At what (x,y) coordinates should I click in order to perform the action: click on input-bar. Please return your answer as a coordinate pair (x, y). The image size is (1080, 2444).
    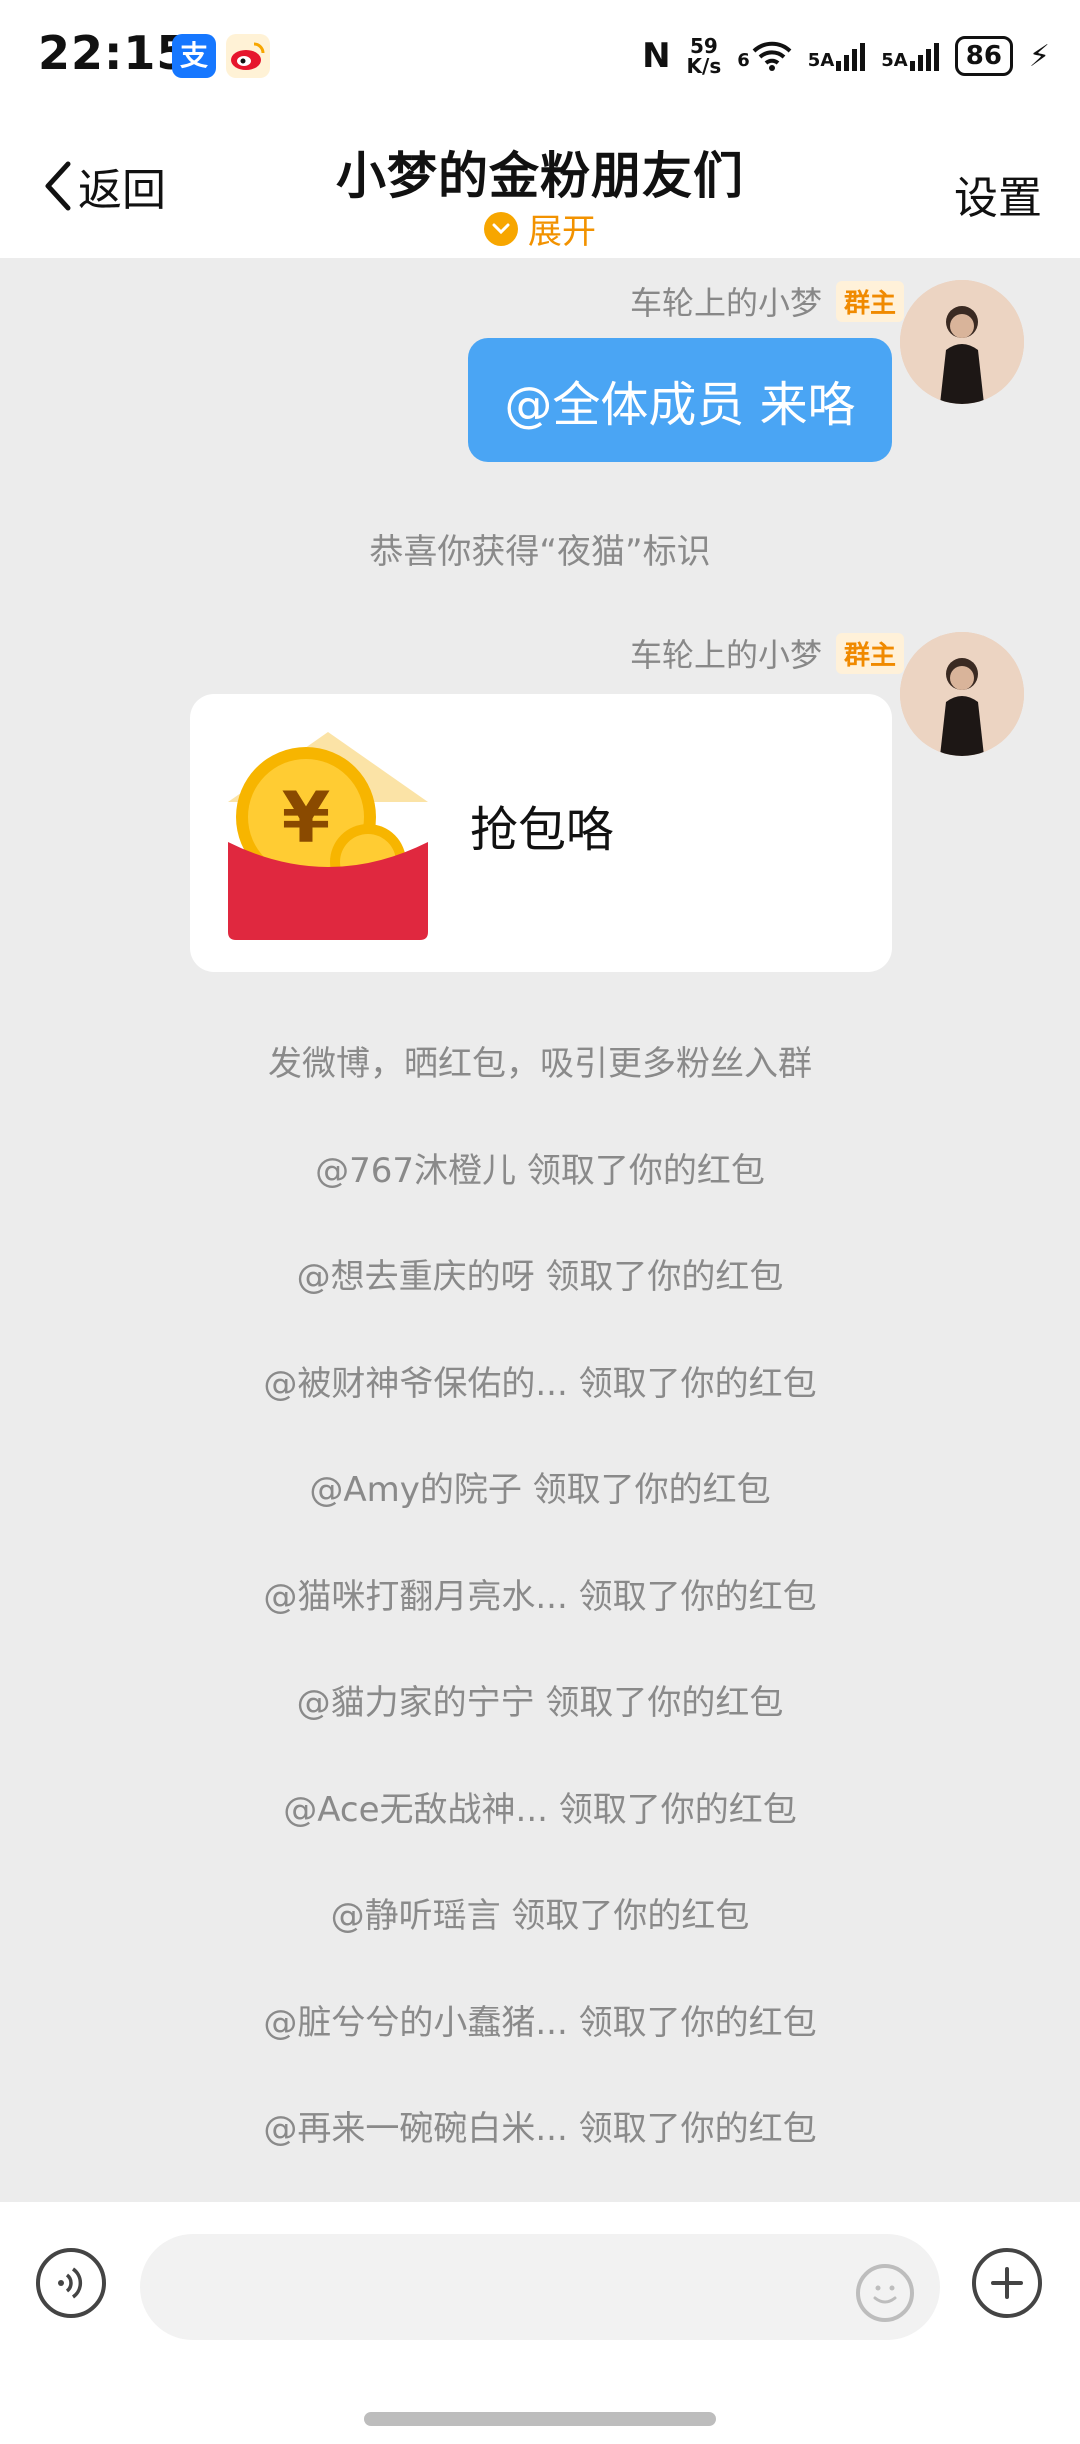
    Looking at the image, I should click on (540, 2323).